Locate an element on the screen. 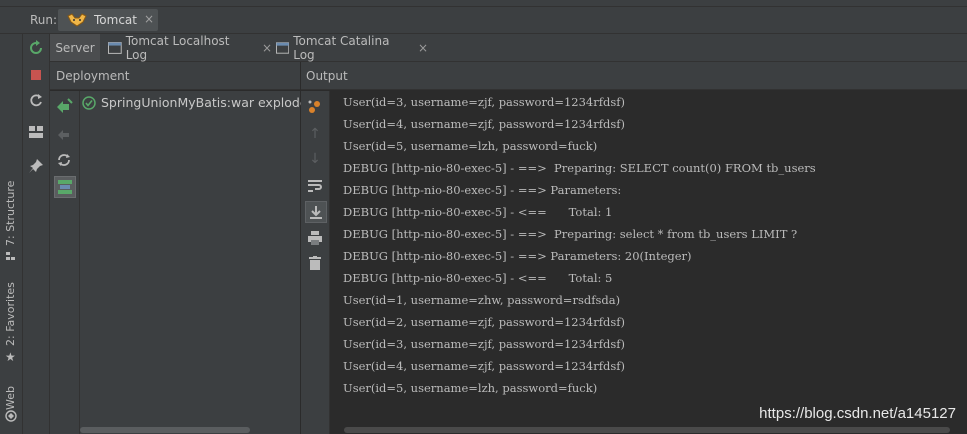 This screenshot has height=434, width=967. deployment-item: SpringUnionMyBatis:war exploded is located at coordinates (198, 102).